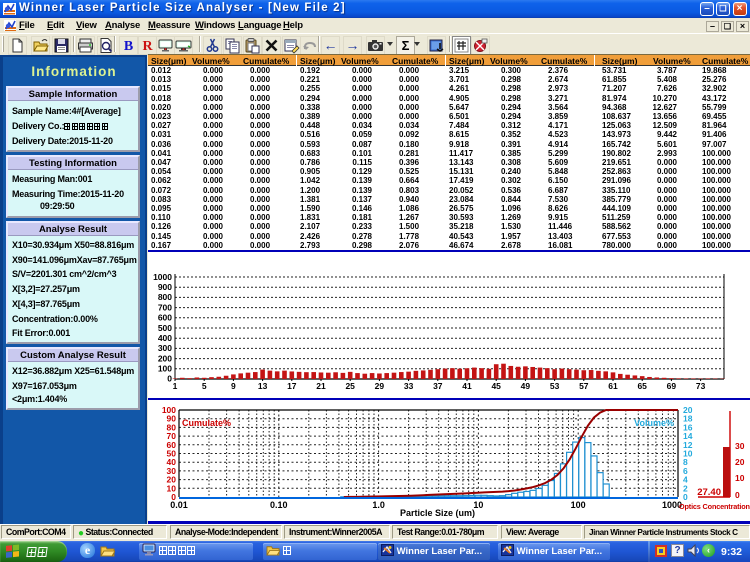 Image resolution: width=750 pixels, height=562 pixels. Describe the element at coordinates (165, 358) in the screenshot. I see `svg-text: 200` at that location.